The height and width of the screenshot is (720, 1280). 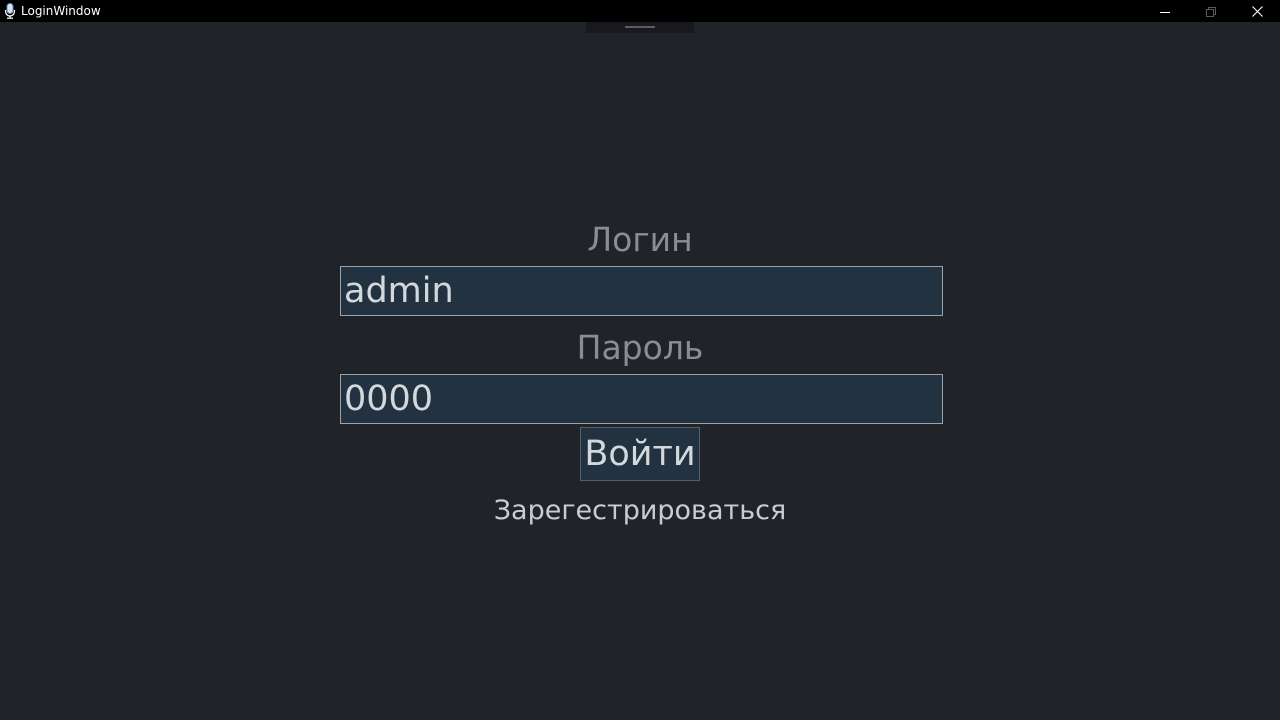 I want to click on minimize-icon, so click(x=1165, y=11).